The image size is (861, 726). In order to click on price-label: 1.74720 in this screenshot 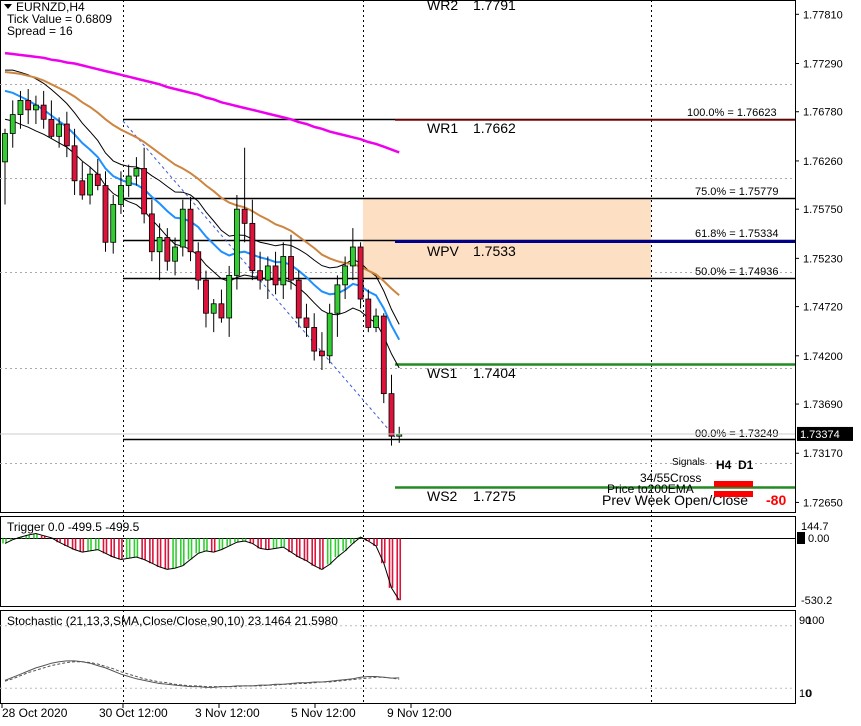, I will do `click(823, 308)`.